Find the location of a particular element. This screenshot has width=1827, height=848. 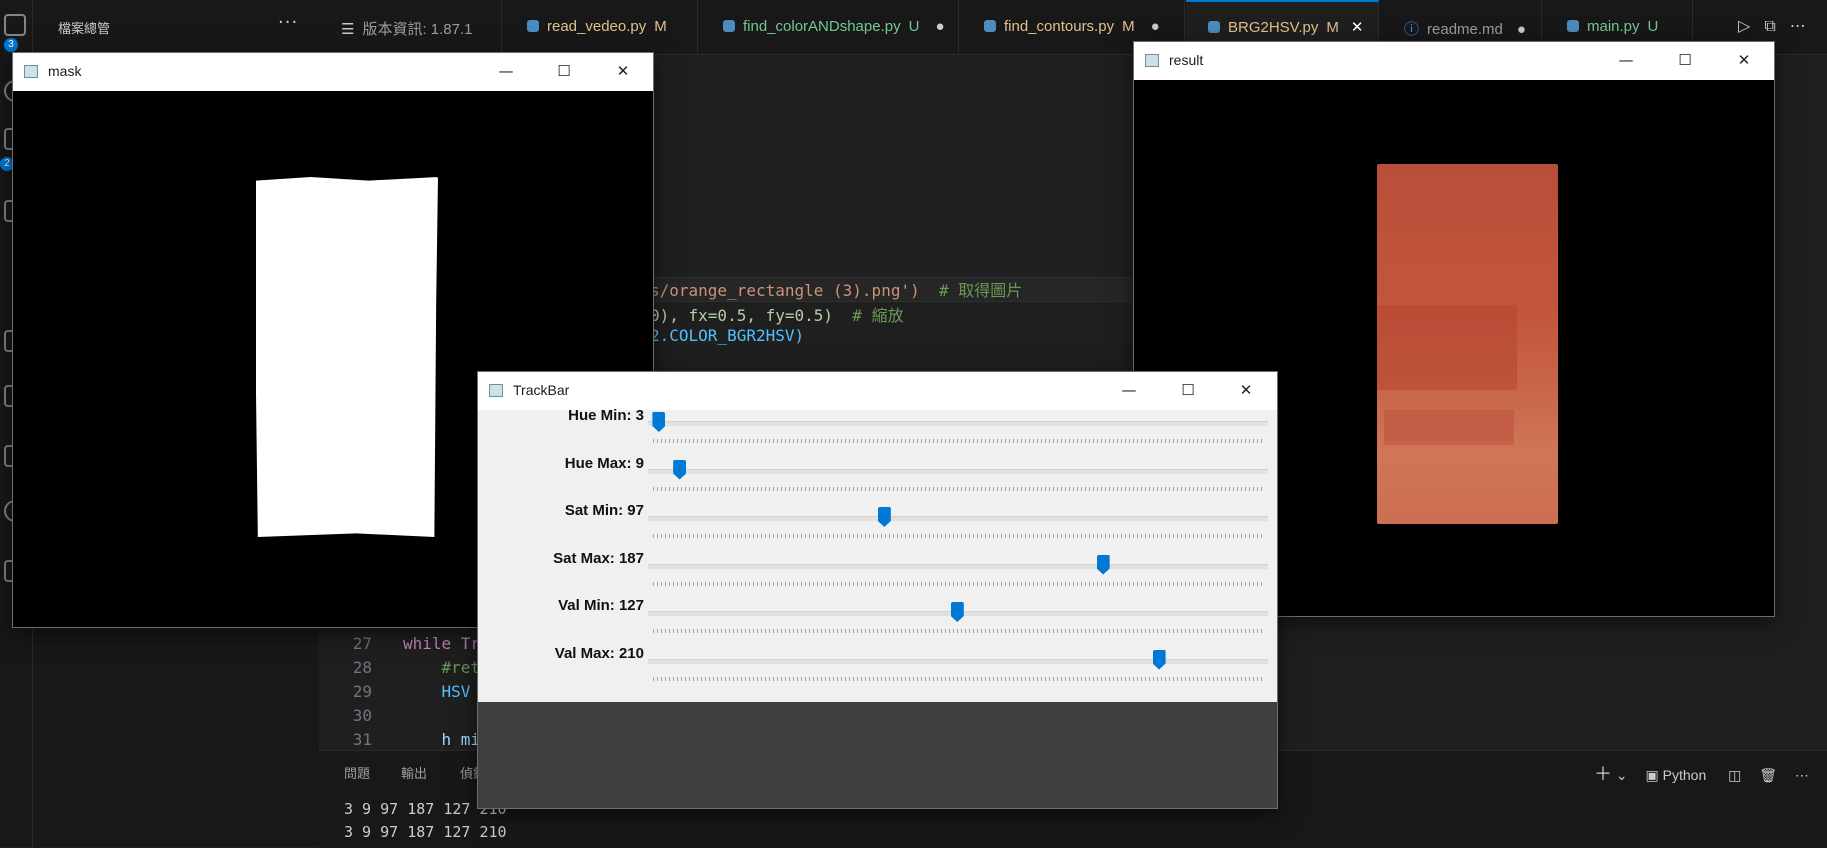

window-title: mask is located at coordinates (65, 71).